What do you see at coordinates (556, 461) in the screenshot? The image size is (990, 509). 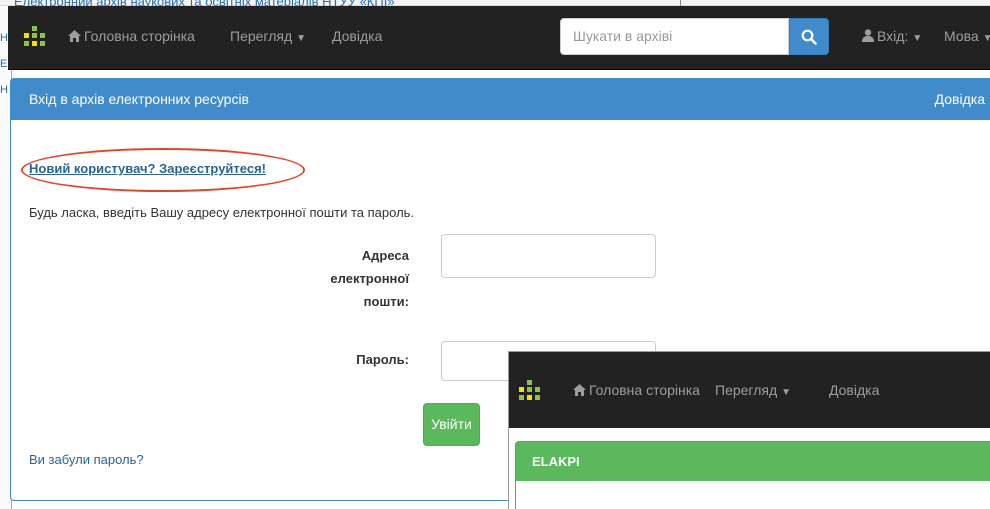 I see `overlay-panel-title: ELAKPI` at bounding box center [556, 461].